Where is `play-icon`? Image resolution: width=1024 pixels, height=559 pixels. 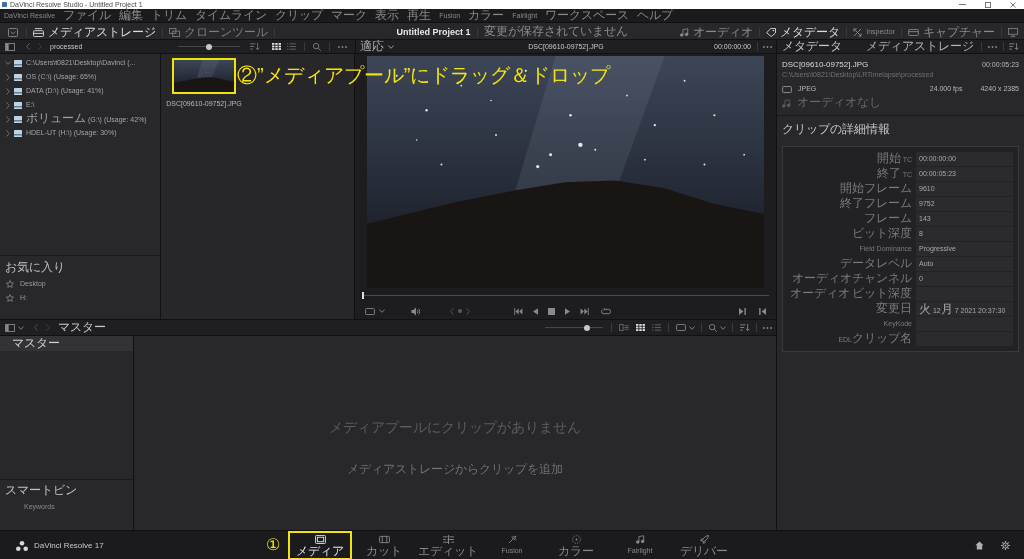 play-icon is located at coordinates (567, 311).